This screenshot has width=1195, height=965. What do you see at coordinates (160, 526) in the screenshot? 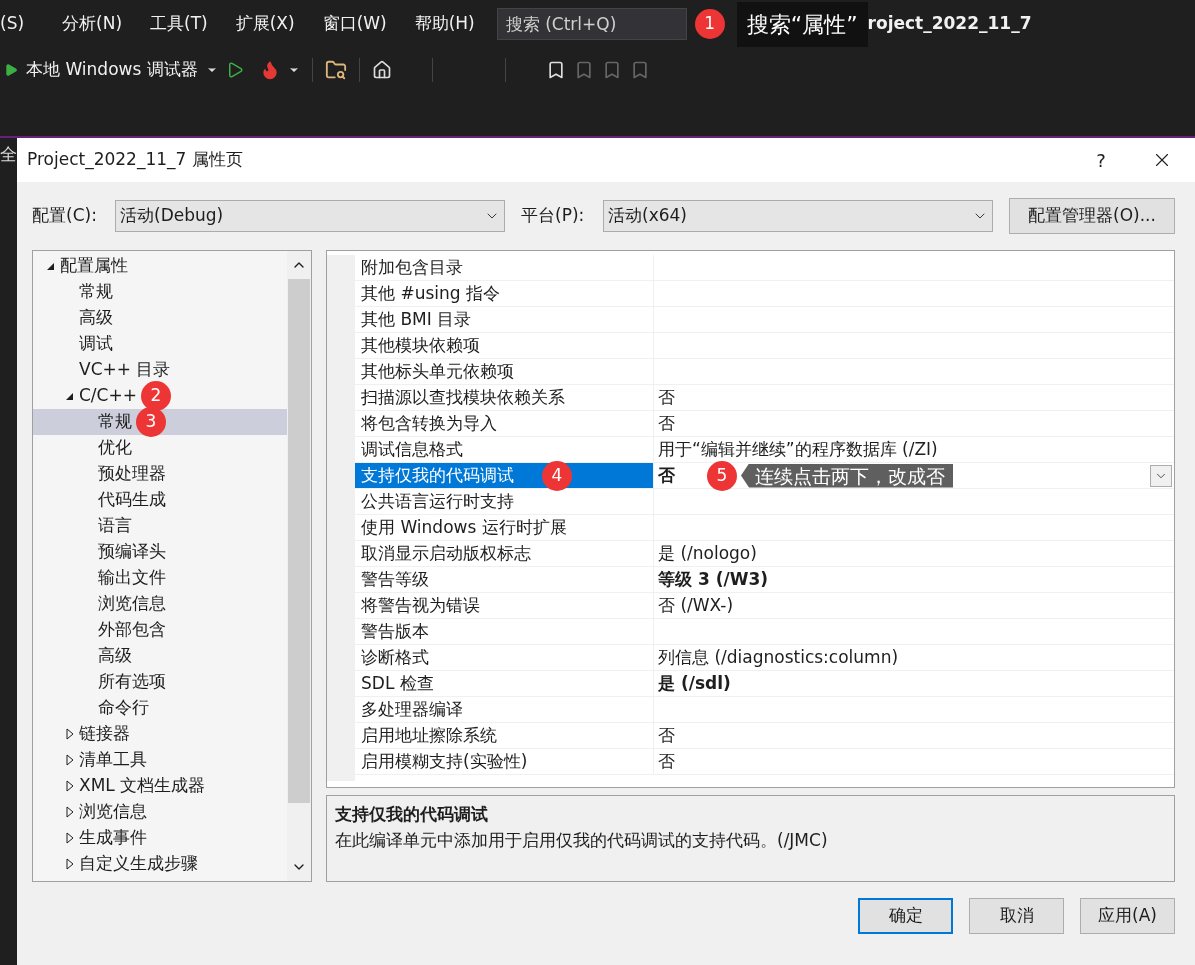
I see `tree-item: 语言` at bounding box center [160, 526].